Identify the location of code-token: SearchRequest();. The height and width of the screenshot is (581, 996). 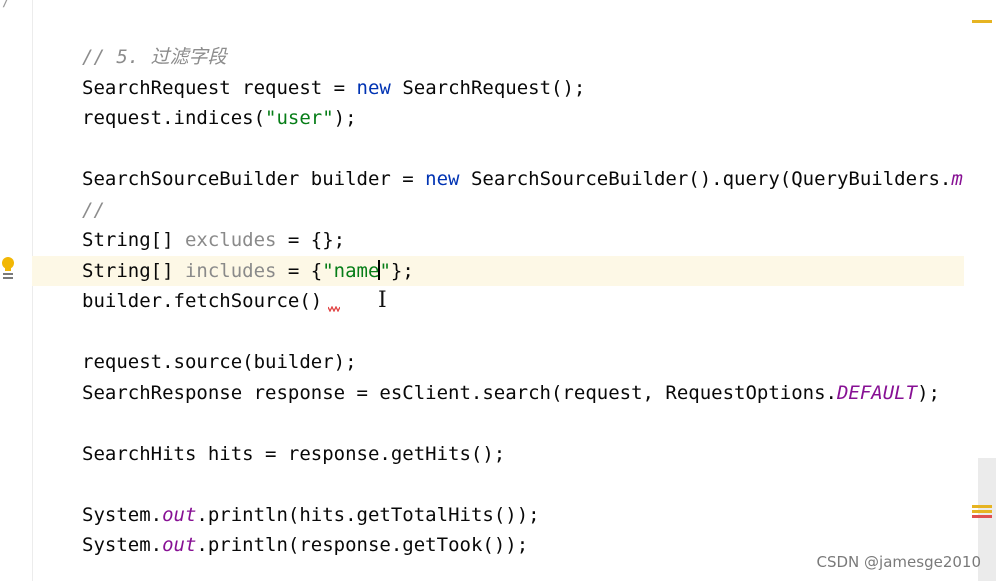
(488, 87).